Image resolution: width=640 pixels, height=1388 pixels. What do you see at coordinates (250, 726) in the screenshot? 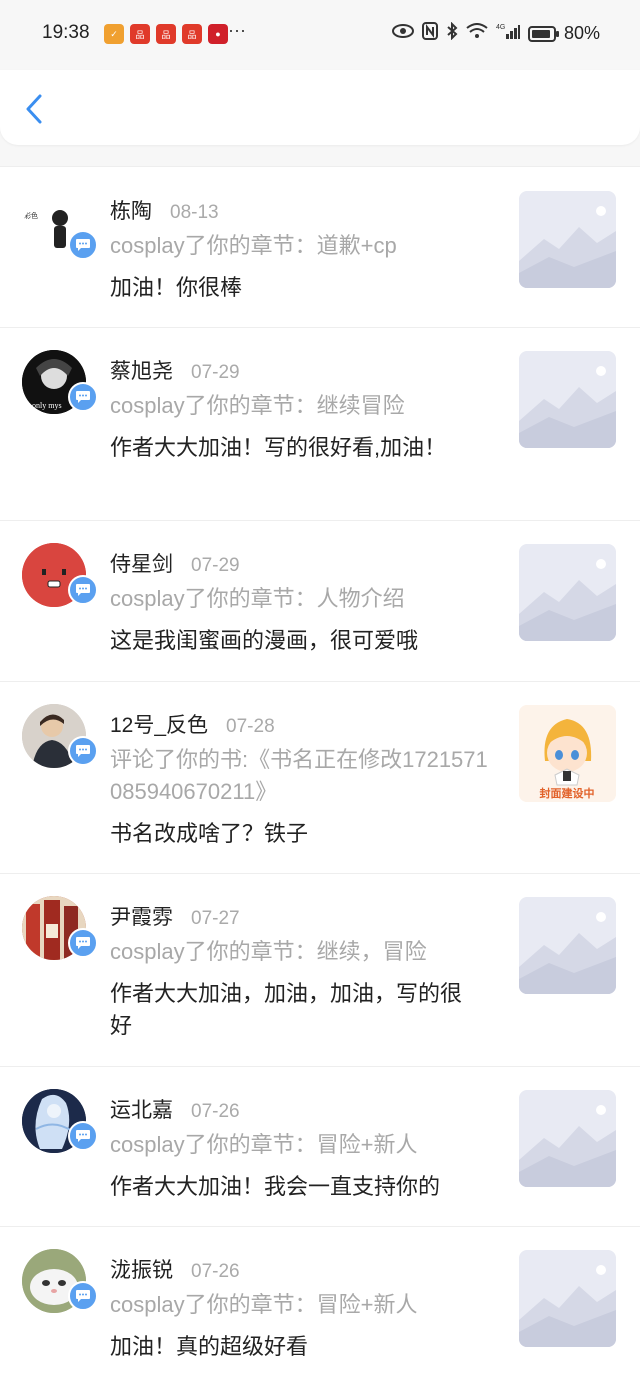
I see `notification-date: 07-28` at bounding box center [250, 726].